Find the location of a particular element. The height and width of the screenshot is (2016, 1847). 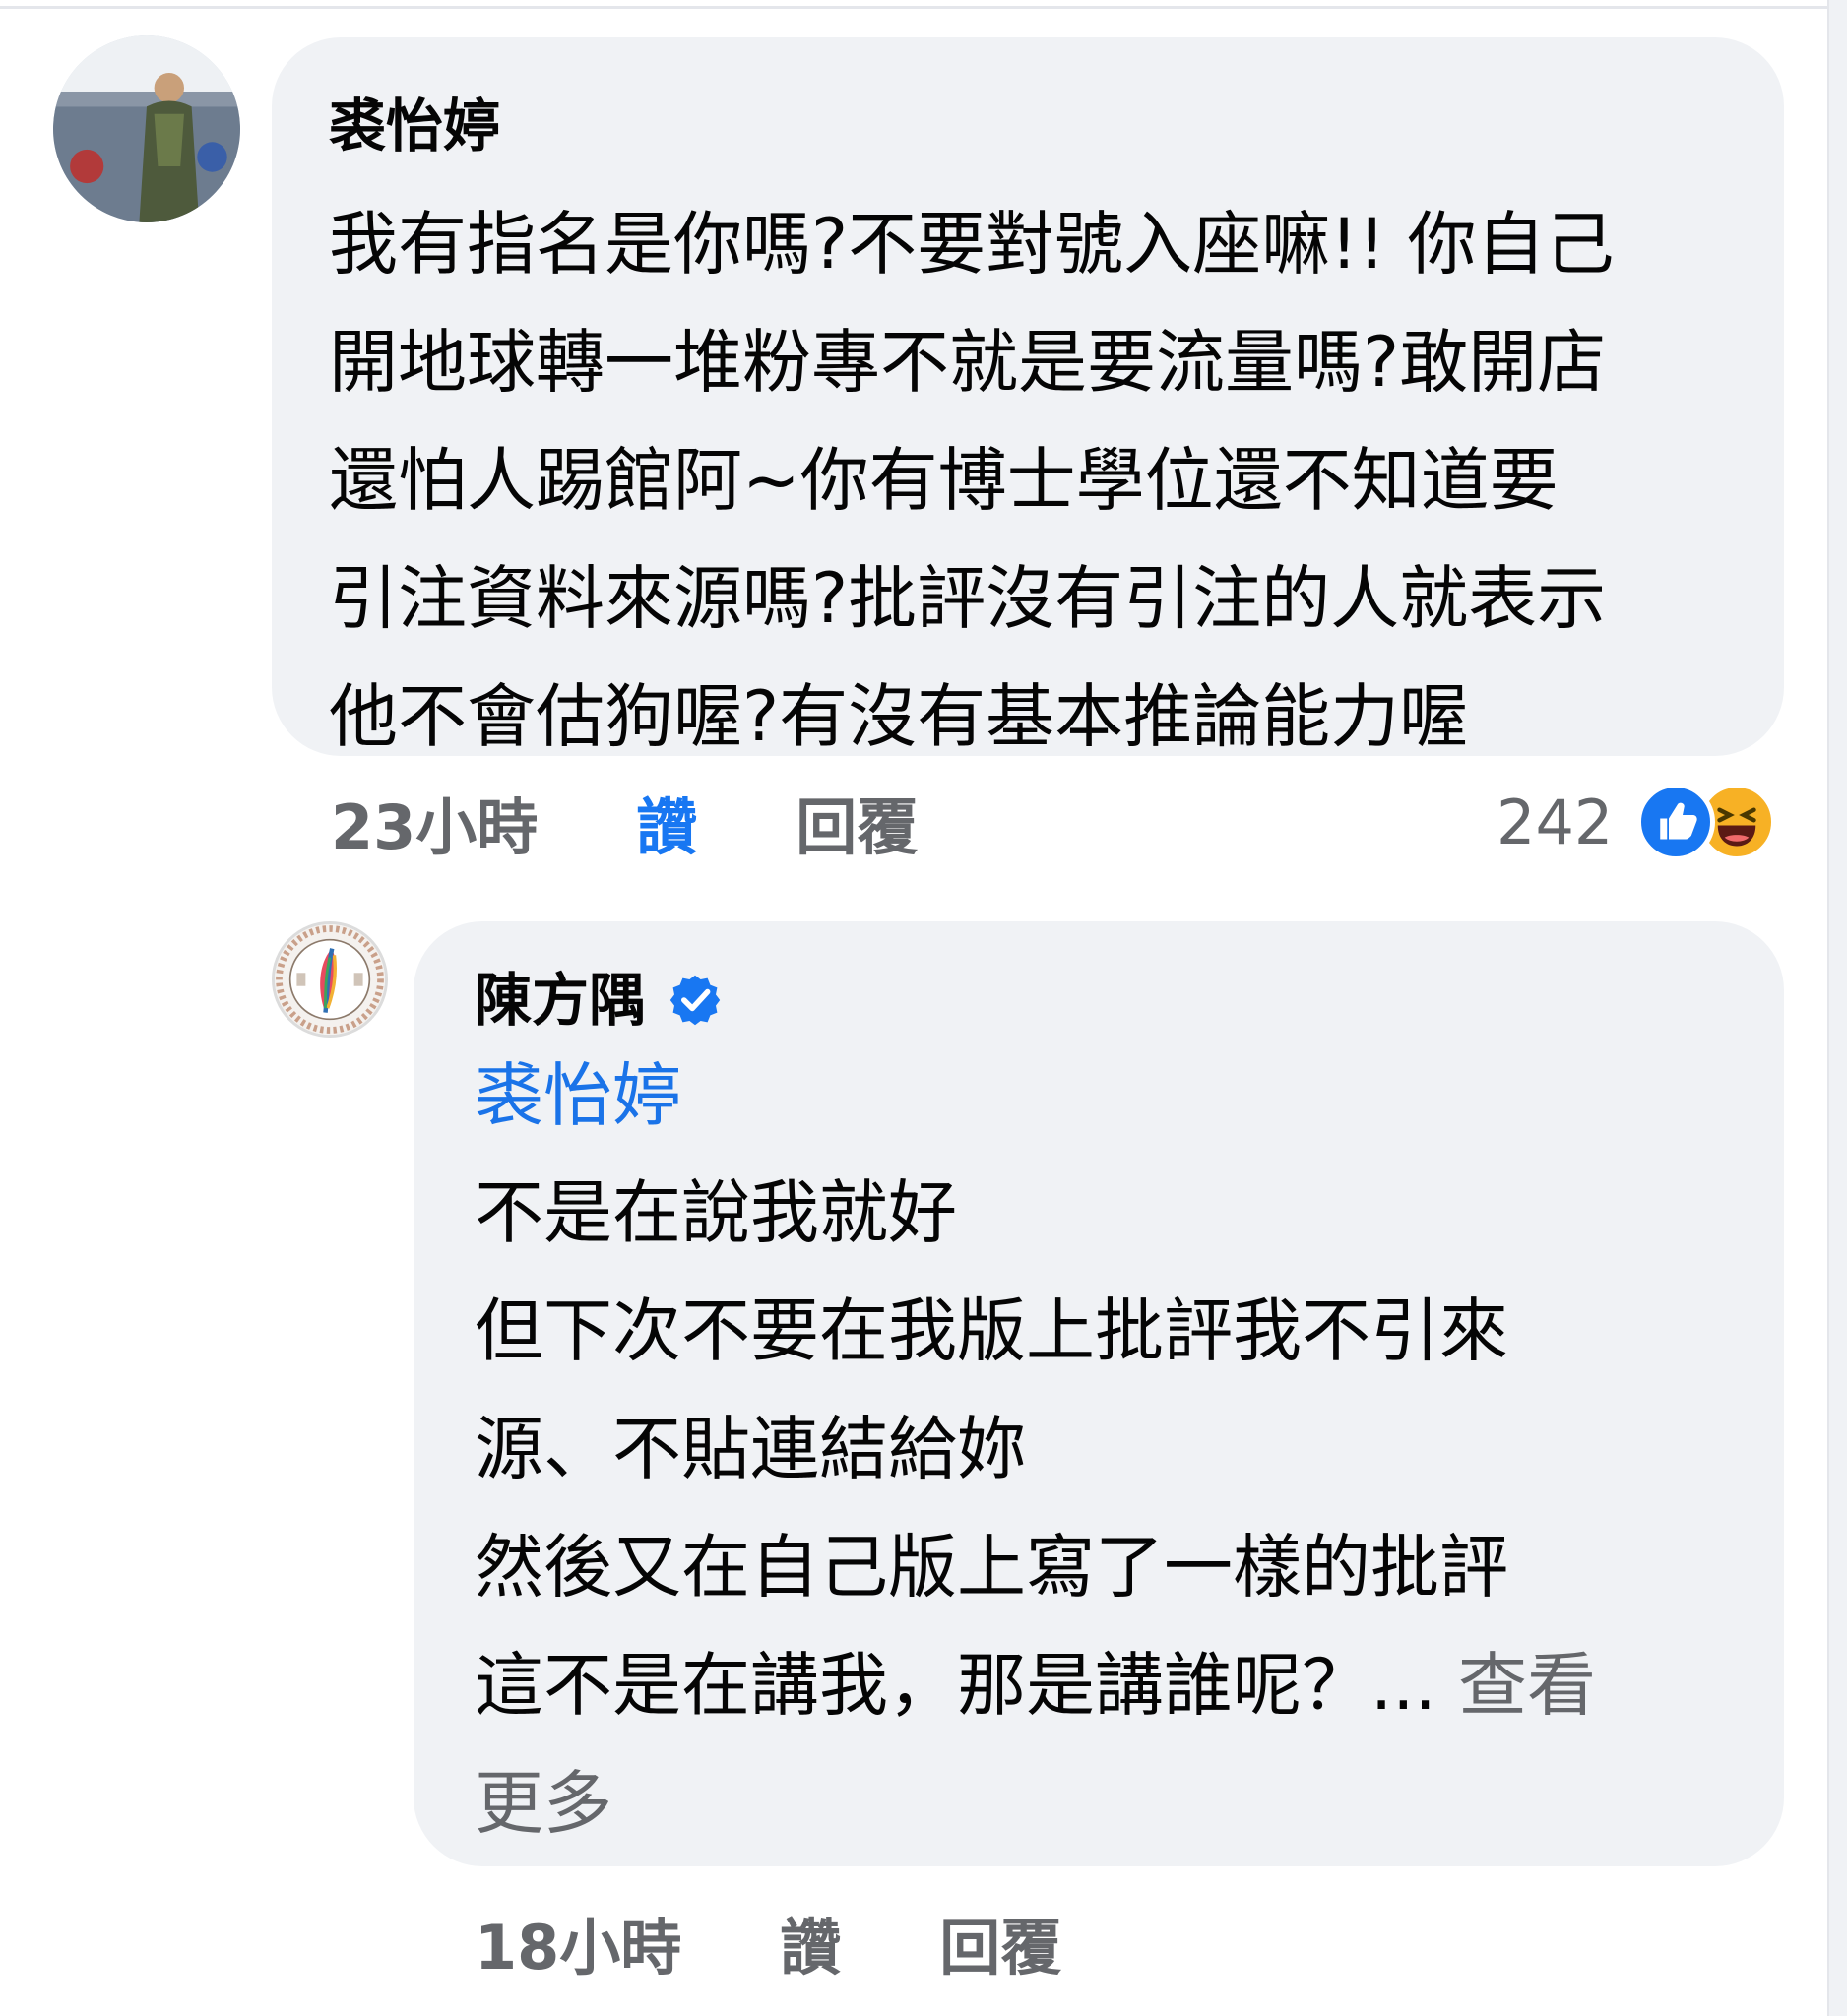

like-icon is located at coordinates (1676, 822).